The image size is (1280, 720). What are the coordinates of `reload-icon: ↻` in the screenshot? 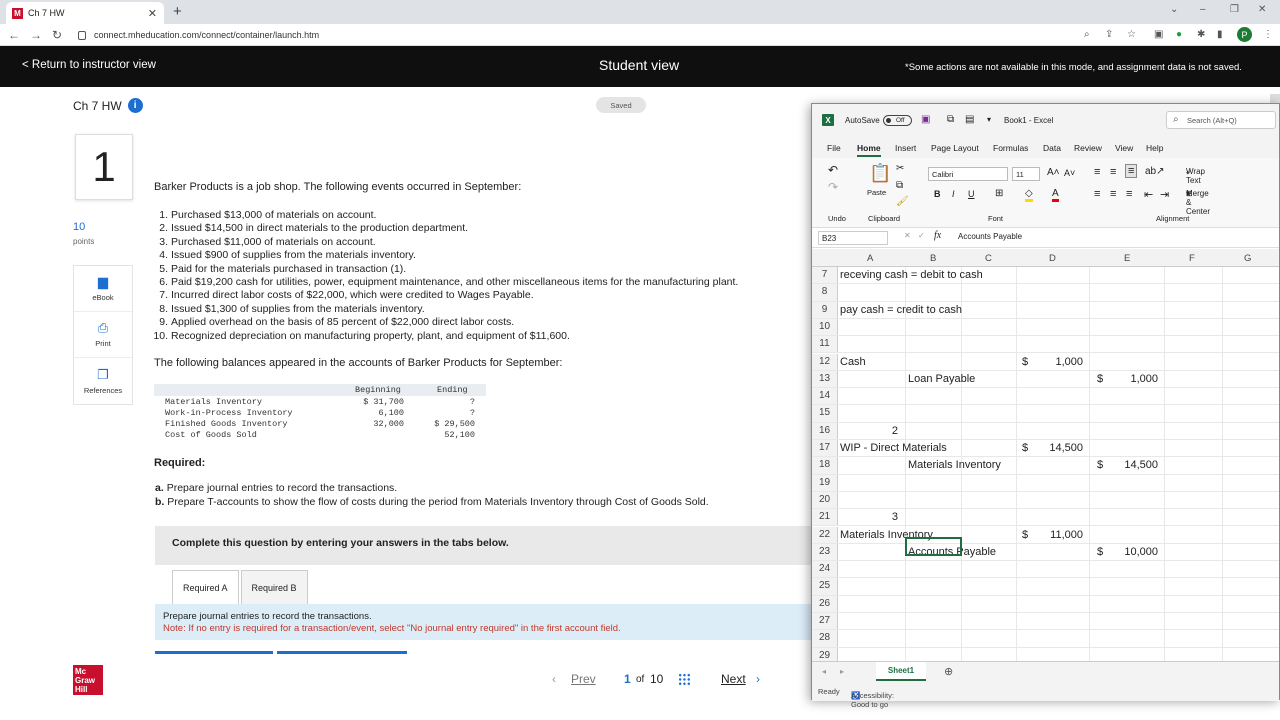 It's located at (57, 35).